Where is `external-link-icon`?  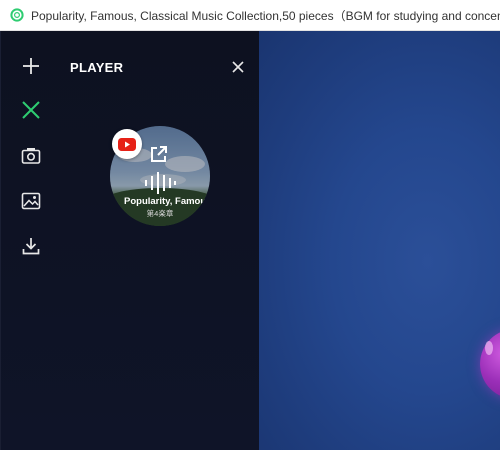 external-link-icon is located at coordinates (159, 154).